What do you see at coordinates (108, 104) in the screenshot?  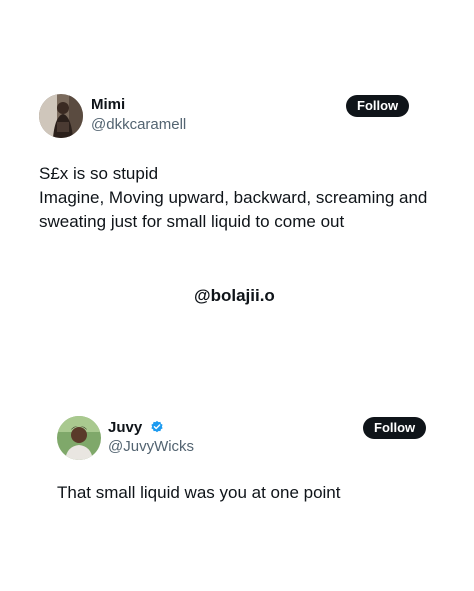 I see `display-name: Mimi` at bounding box center [108, 104].